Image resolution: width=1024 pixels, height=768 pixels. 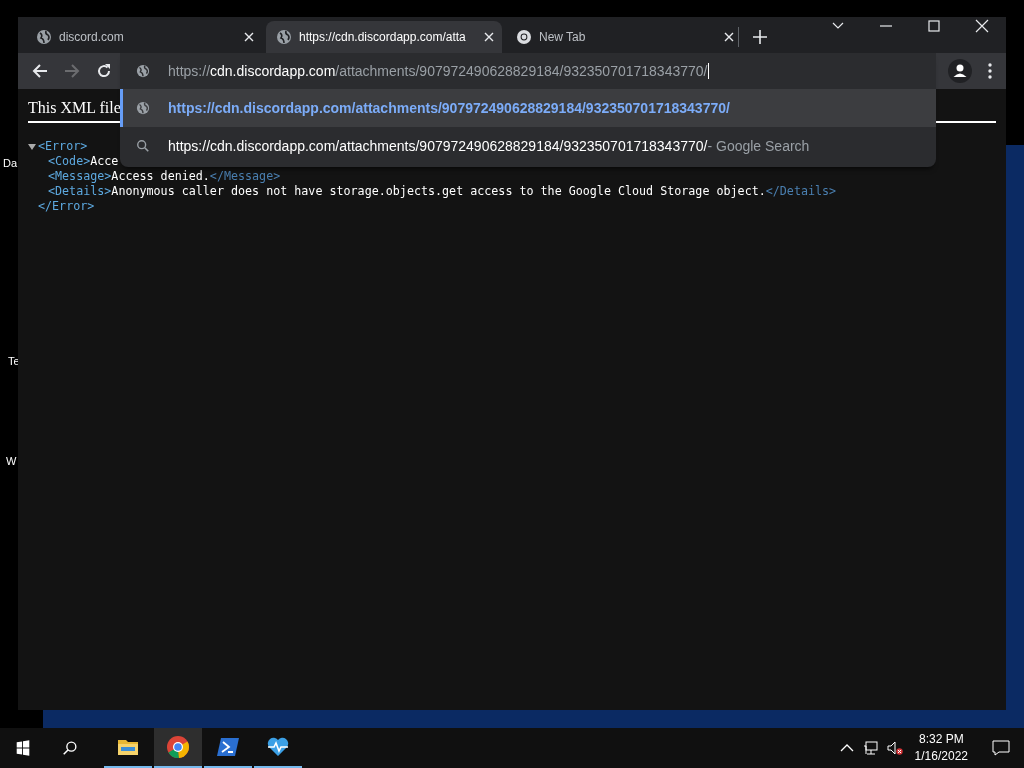 I want to click on browser-tab: https://cdn.discordapp.com/atta, so click(x=384, y=37).